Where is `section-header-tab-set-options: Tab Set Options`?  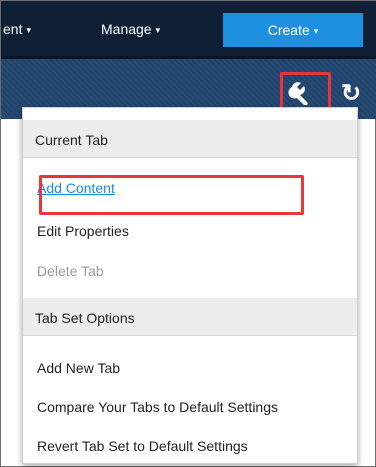
section-header-tab-set-options: Tab Set Options is located at coordinates (190, 317).